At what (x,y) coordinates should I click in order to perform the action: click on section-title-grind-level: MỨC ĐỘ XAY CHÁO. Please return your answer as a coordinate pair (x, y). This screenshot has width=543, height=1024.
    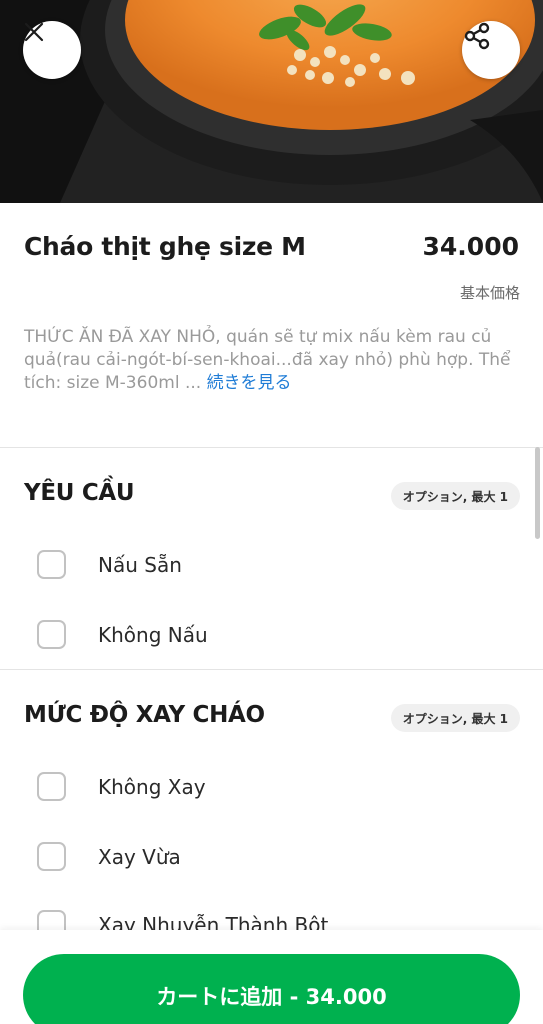
    Looking at the image, I should click on (144, 715).